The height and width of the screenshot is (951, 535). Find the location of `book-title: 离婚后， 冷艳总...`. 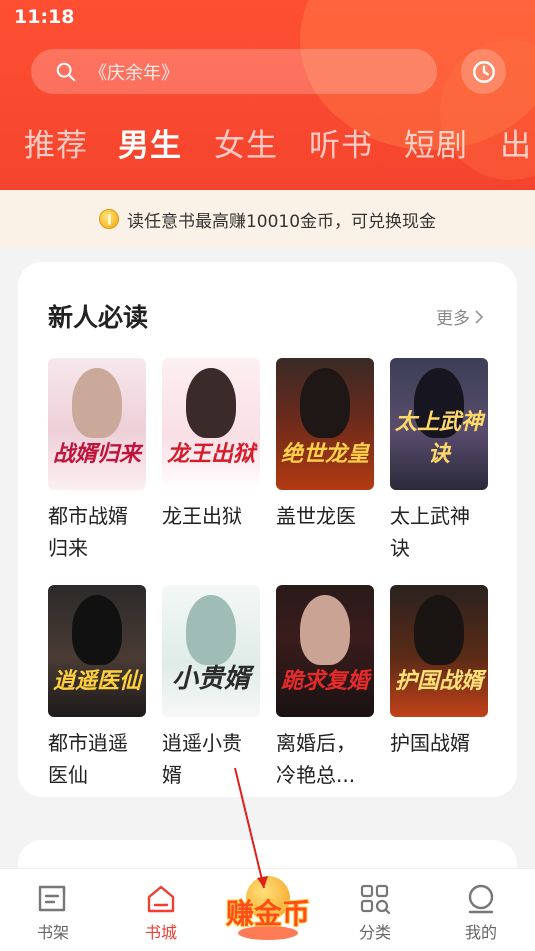

book-title: 离婚后， 冷艳总... is located at coordinates (316, 759).